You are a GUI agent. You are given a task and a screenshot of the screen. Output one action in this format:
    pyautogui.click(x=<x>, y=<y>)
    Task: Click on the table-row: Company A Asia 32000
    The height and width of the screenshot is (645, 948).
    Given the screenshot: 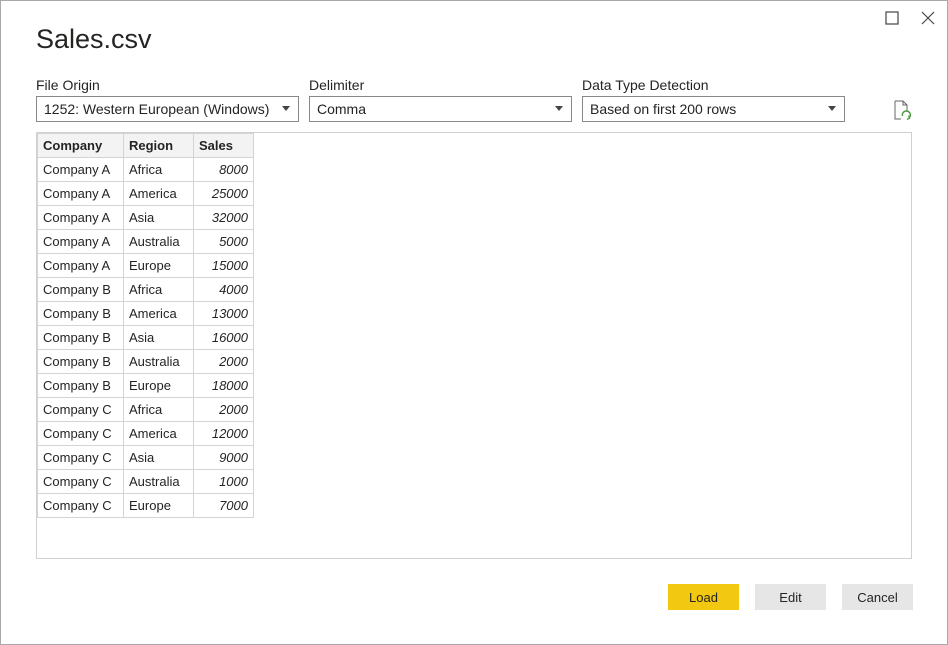 What is the action you would take?
    pyautogui.click(x=145, y=217)
    